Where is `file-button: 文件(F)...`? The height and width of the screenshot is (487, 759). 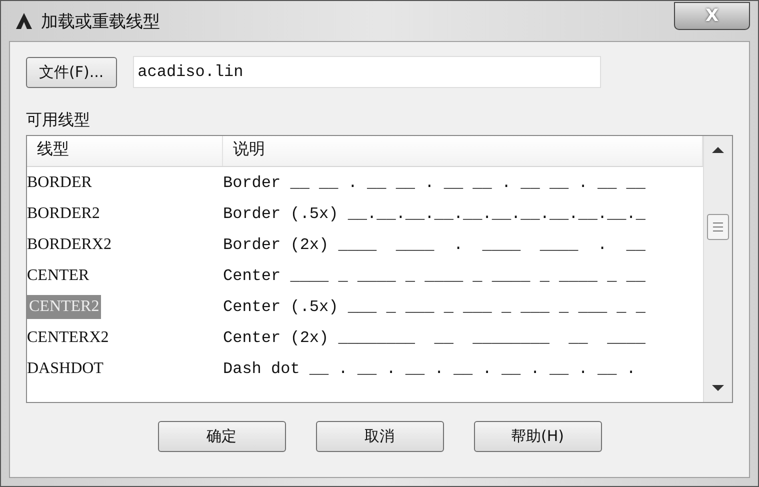 file-button: 文件(F)... is located at coordinates (71, 72).